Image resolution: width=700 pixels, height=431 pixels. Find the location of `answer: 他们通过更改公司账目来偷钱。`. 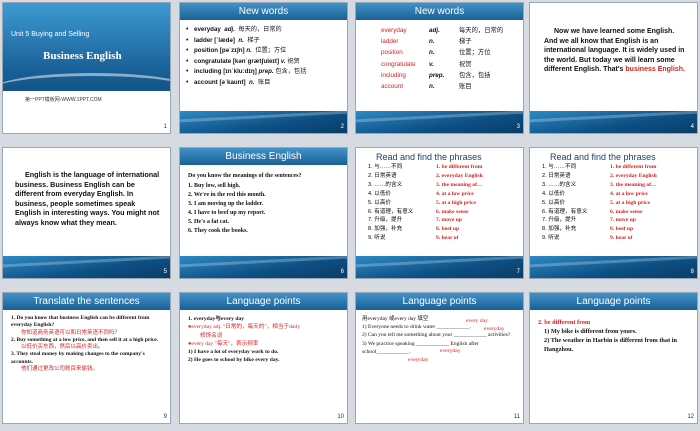

answer: 他们通过更改公司账目来偷钱。 is located at coordinates (60, 369).